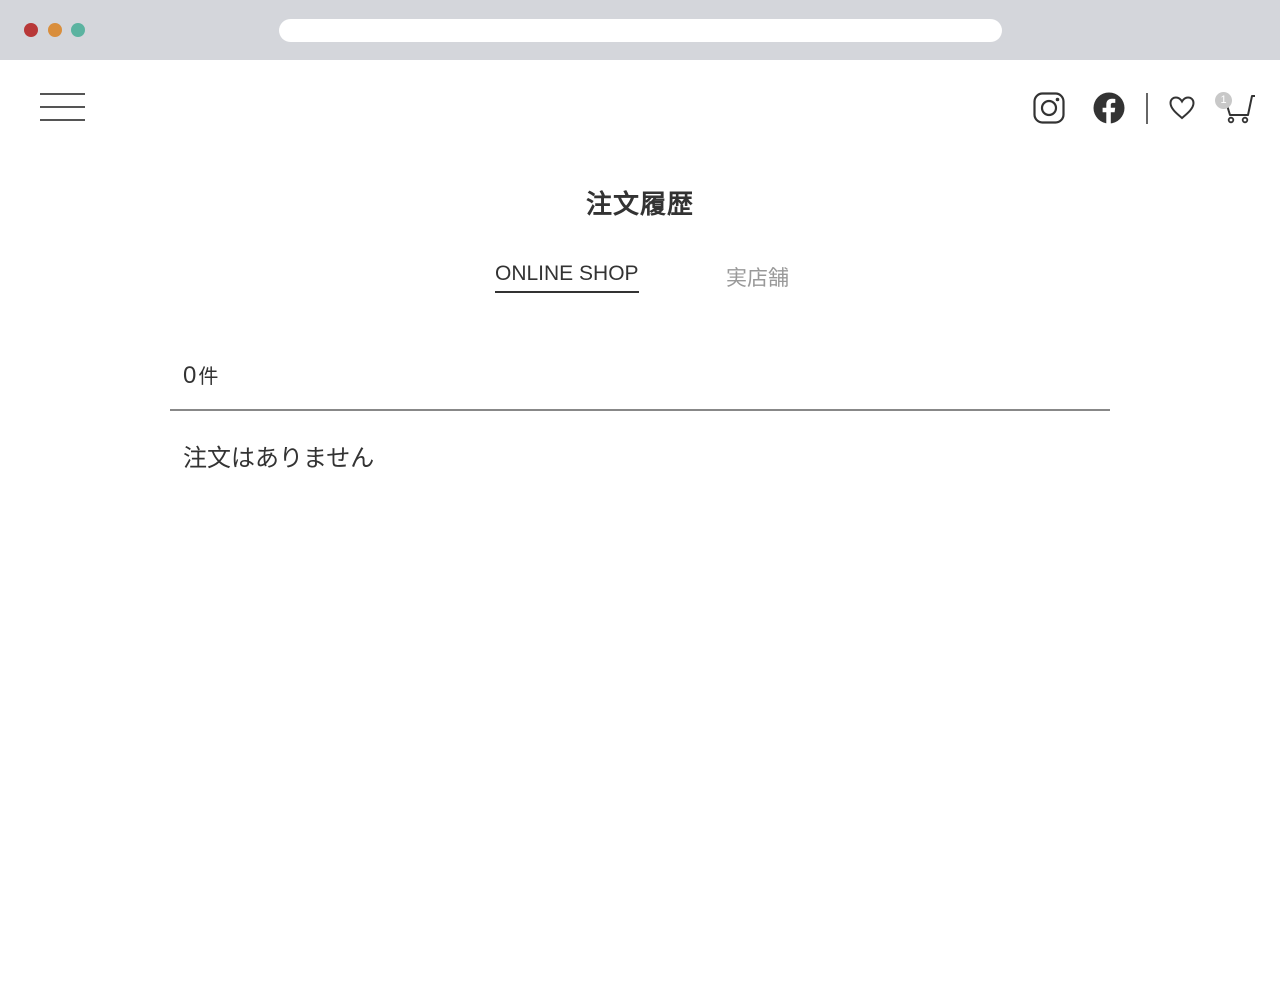 This screenshot has width=1280, height=999. What do you see at coordinates (1182, 108) in the screenshot?
I see `heart-icon` at bounding box center [1182, 108].